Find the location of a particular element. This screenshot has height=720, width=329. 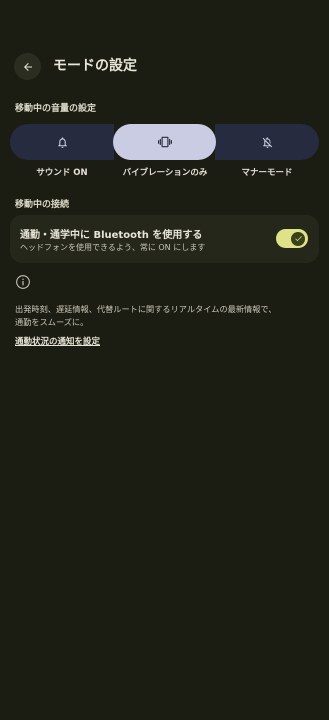

bluetooth-toggle is located at coordinates (292, 238).